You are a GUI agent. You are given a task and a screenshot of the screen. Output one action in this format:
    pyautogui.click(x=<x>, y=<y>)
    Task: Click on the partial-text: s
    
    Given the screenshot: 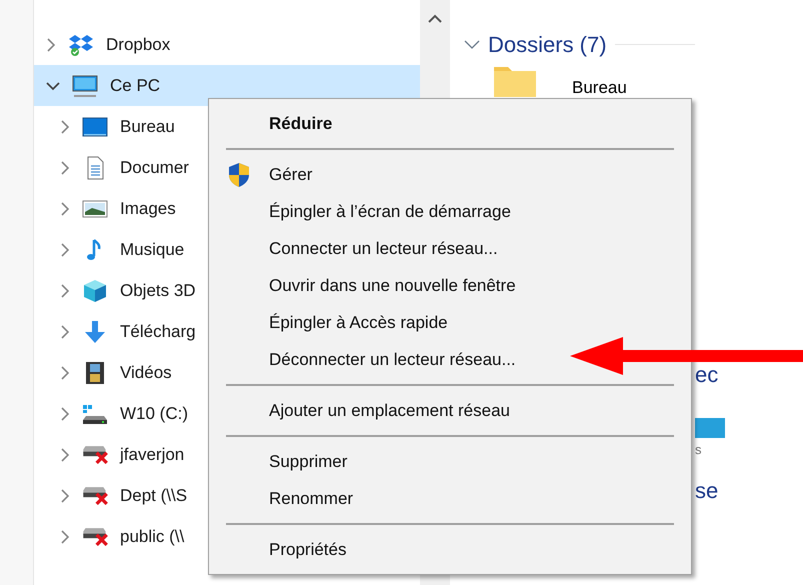 What is the action you would take?
    pyautogui.click(x=698, y=450)
    